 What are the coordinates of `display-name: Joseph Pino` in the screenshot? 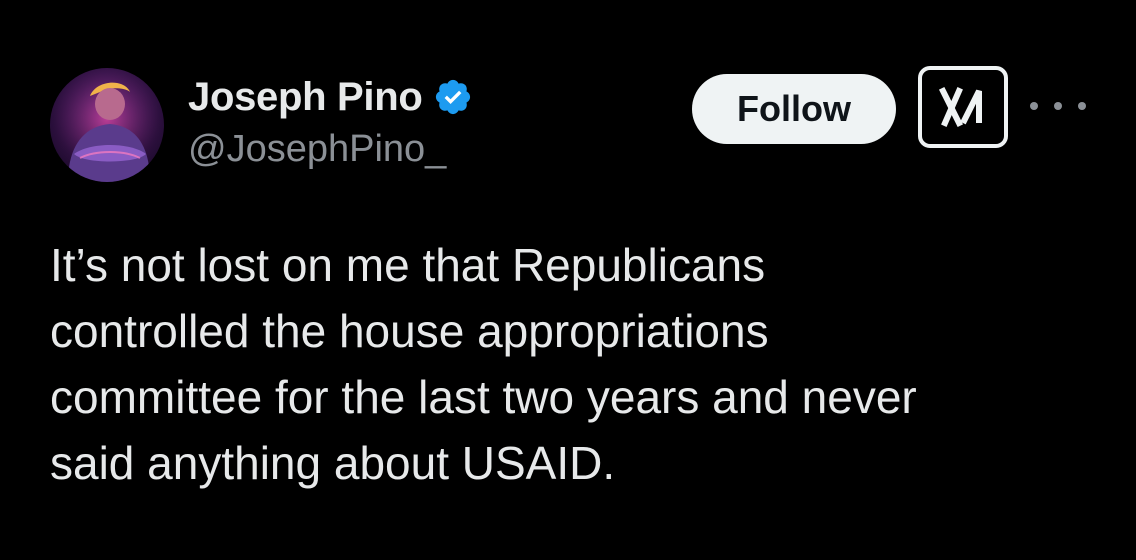 It's located at (305, 97).